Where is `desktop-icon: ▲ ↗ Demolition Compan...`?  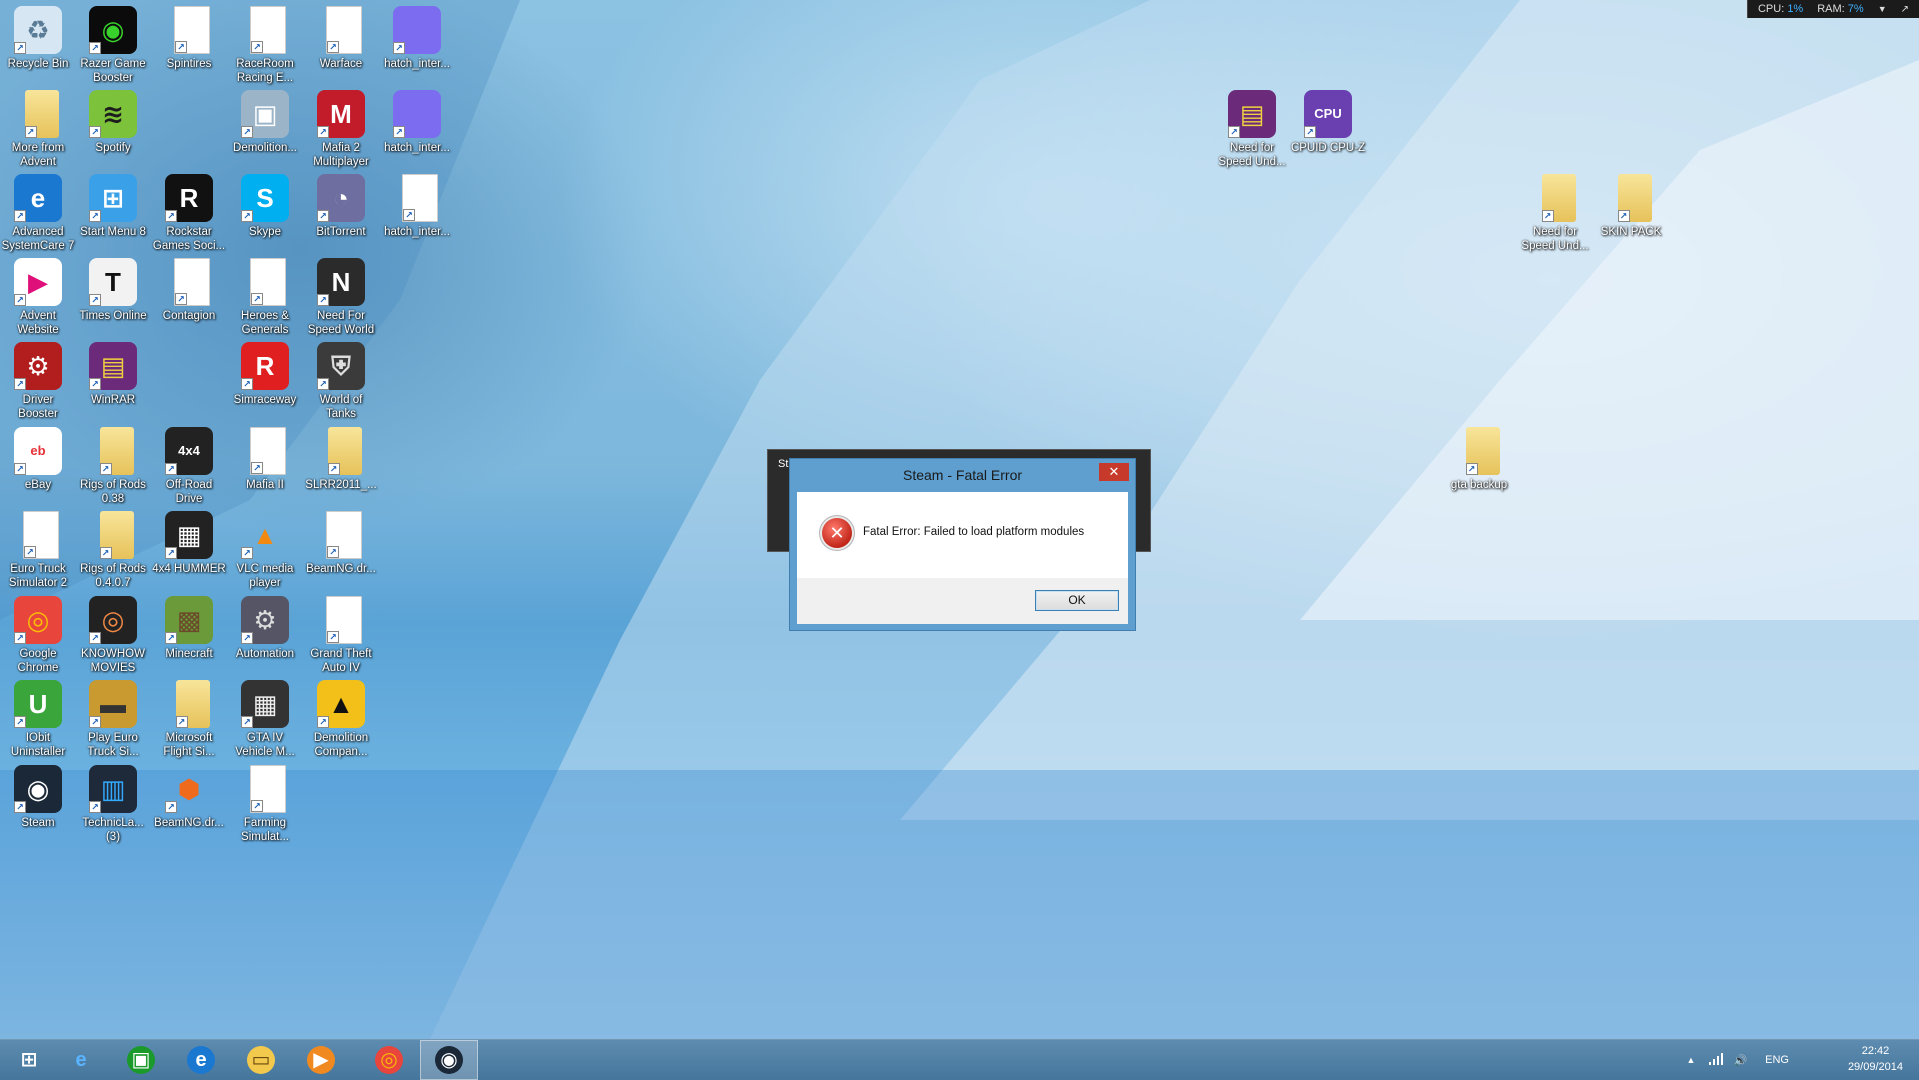
desktop-icon: ▲ ↗ Demolition Compan... is located at coordinates (341, 726).